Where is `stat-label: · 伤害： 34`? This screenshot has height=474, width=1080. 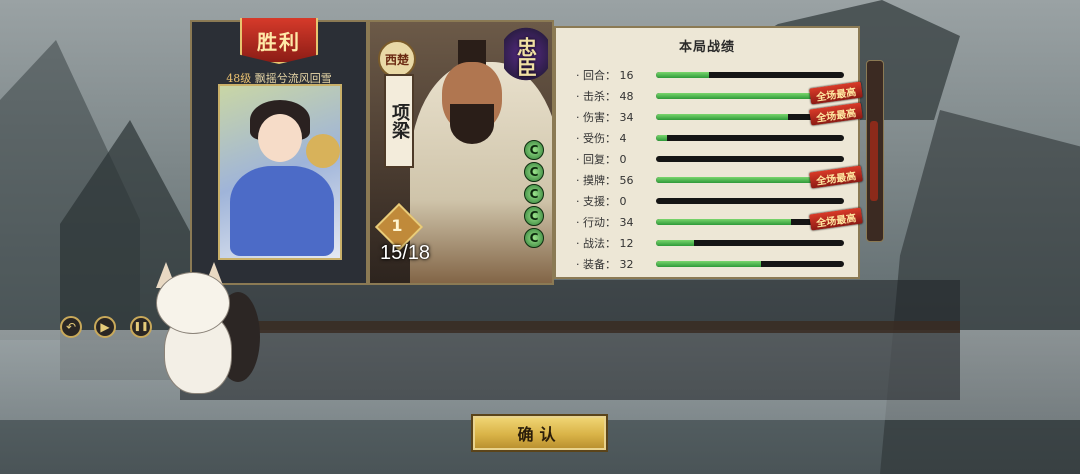
stat-label: · 伤害： 34 is located at coordinates (605, 117).